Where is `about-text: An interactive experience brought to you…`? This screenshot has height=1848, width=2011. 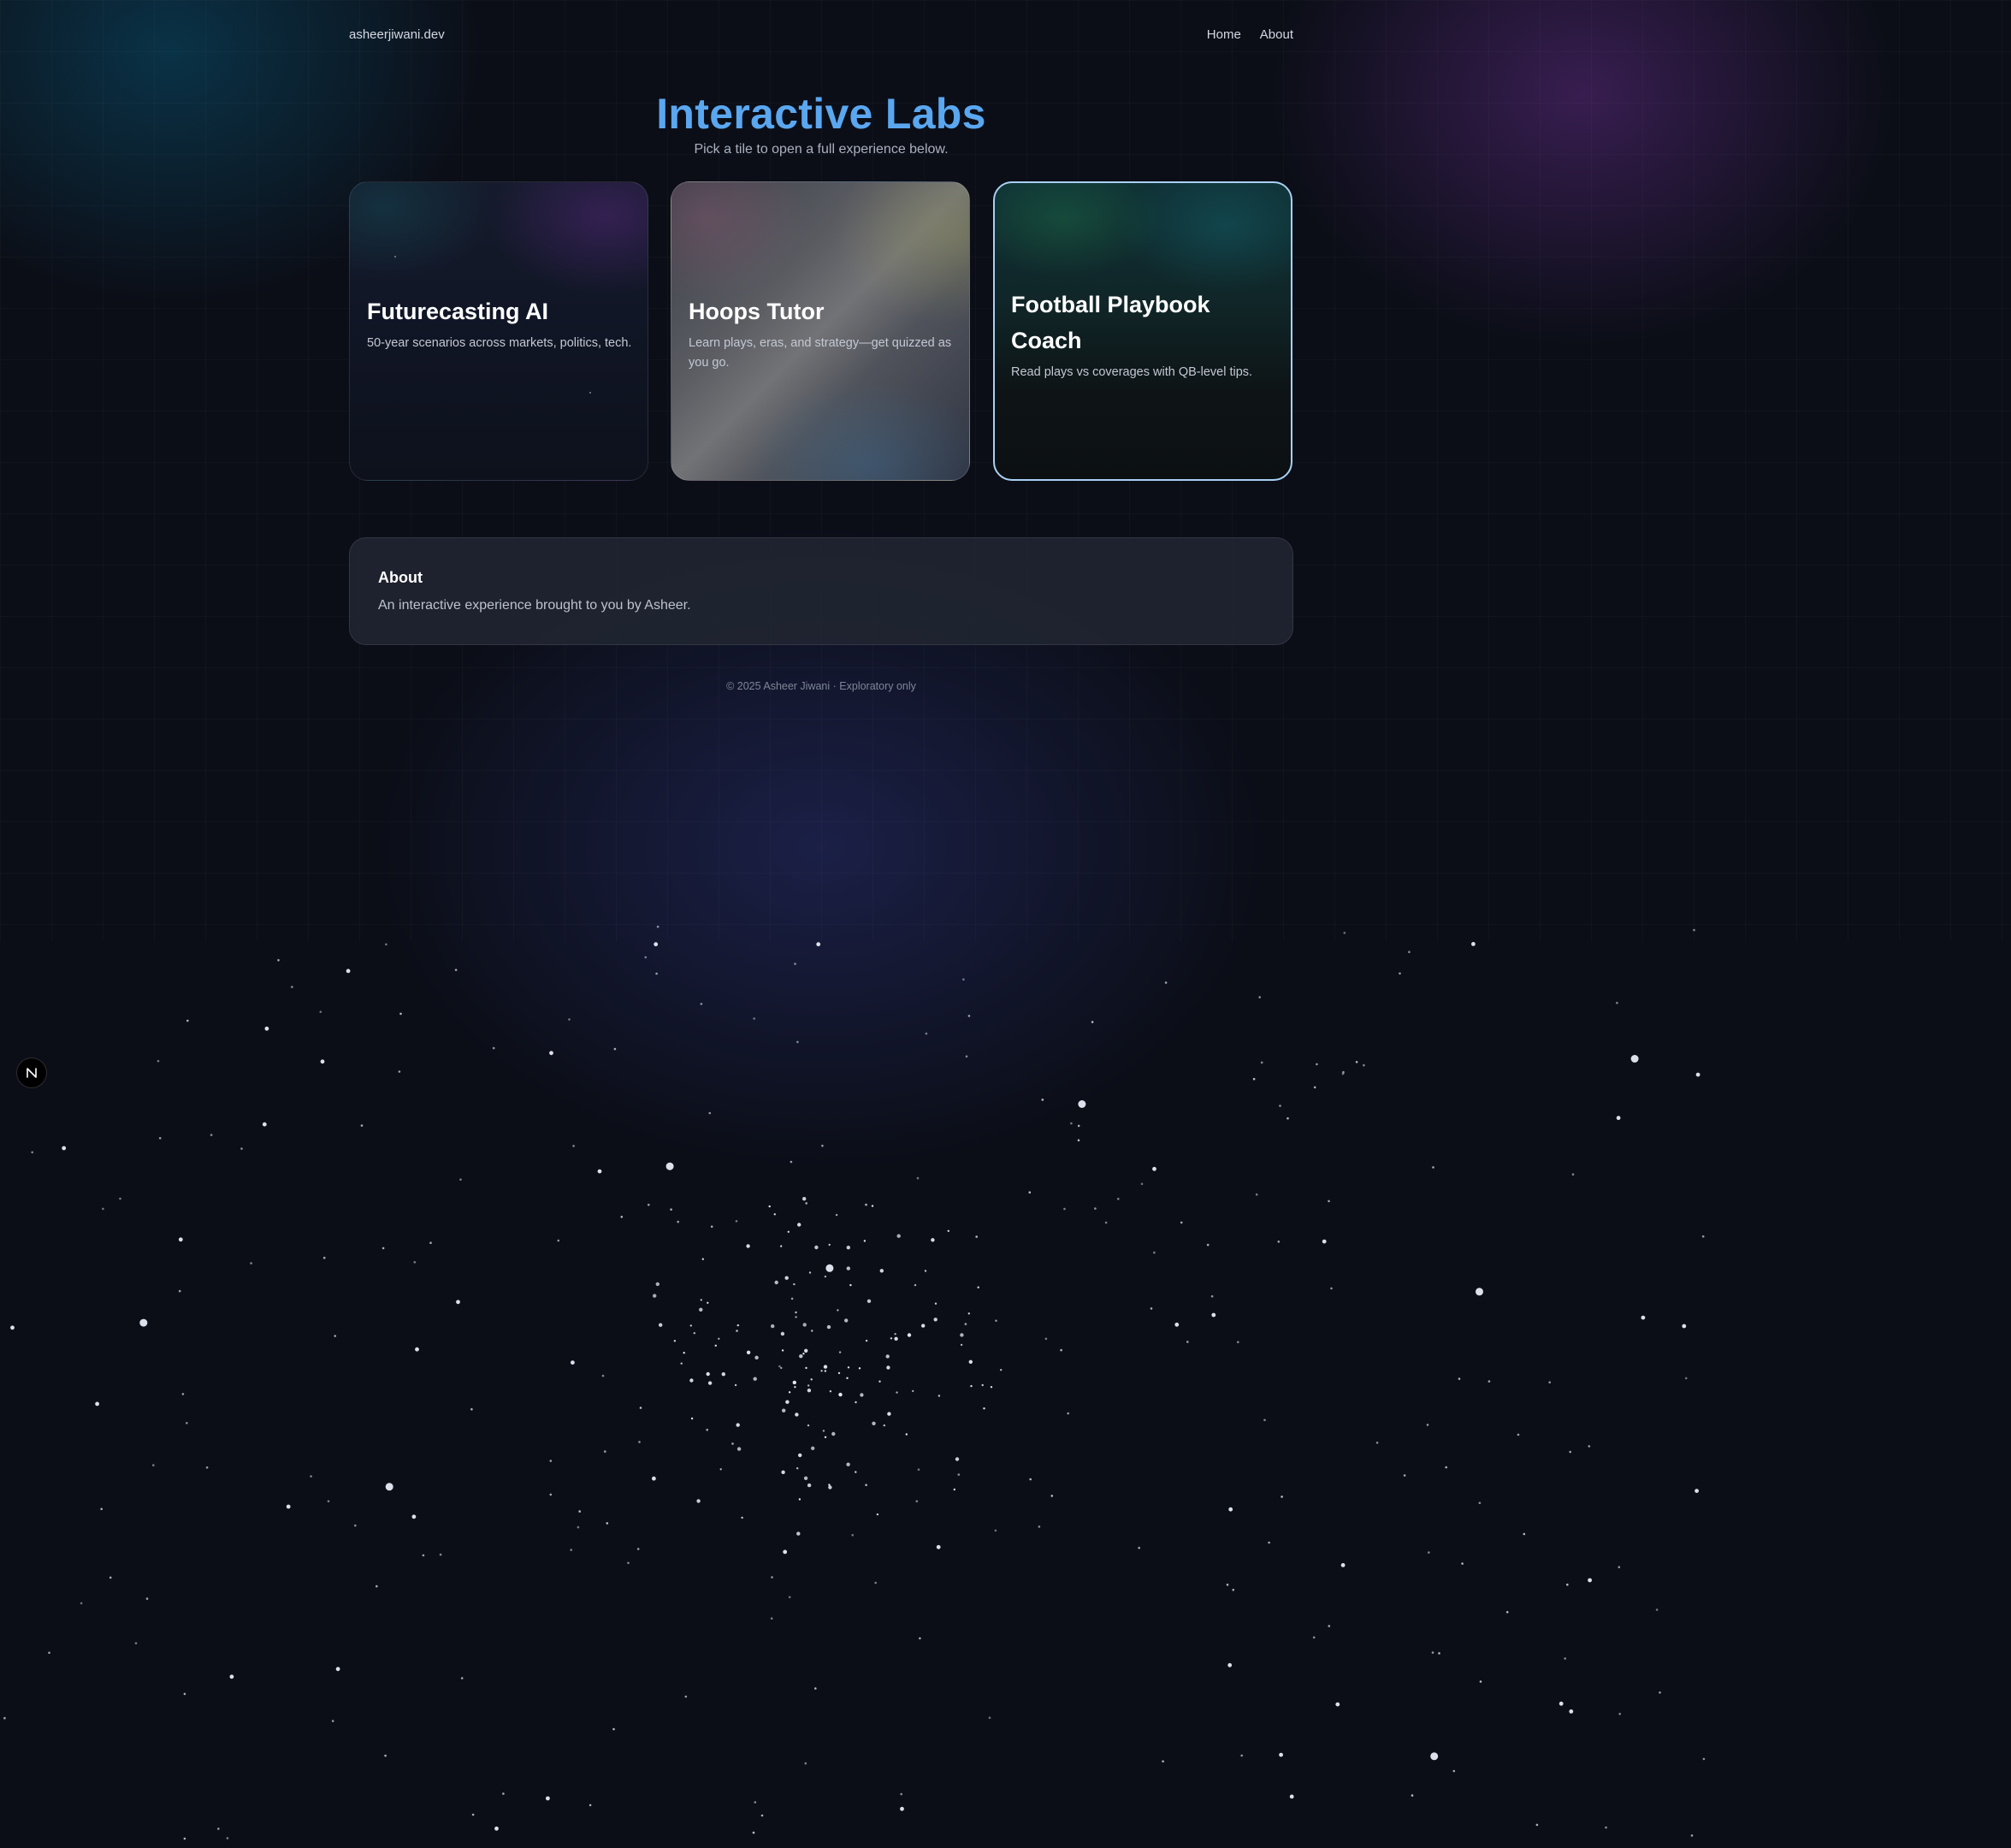 about-text: An interactive experience brought to you… is located at coordinates (534, 605).